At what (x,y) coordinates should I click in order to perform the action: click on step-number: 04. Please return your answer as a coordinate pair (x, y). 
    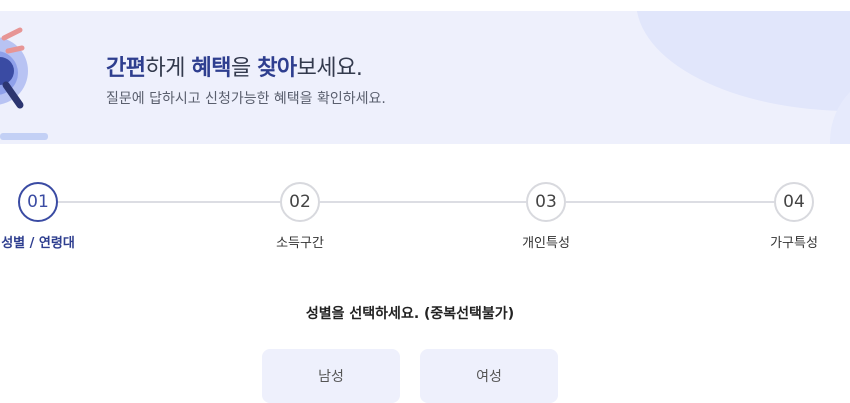
    Looking at the image, I should click on (794, 202).